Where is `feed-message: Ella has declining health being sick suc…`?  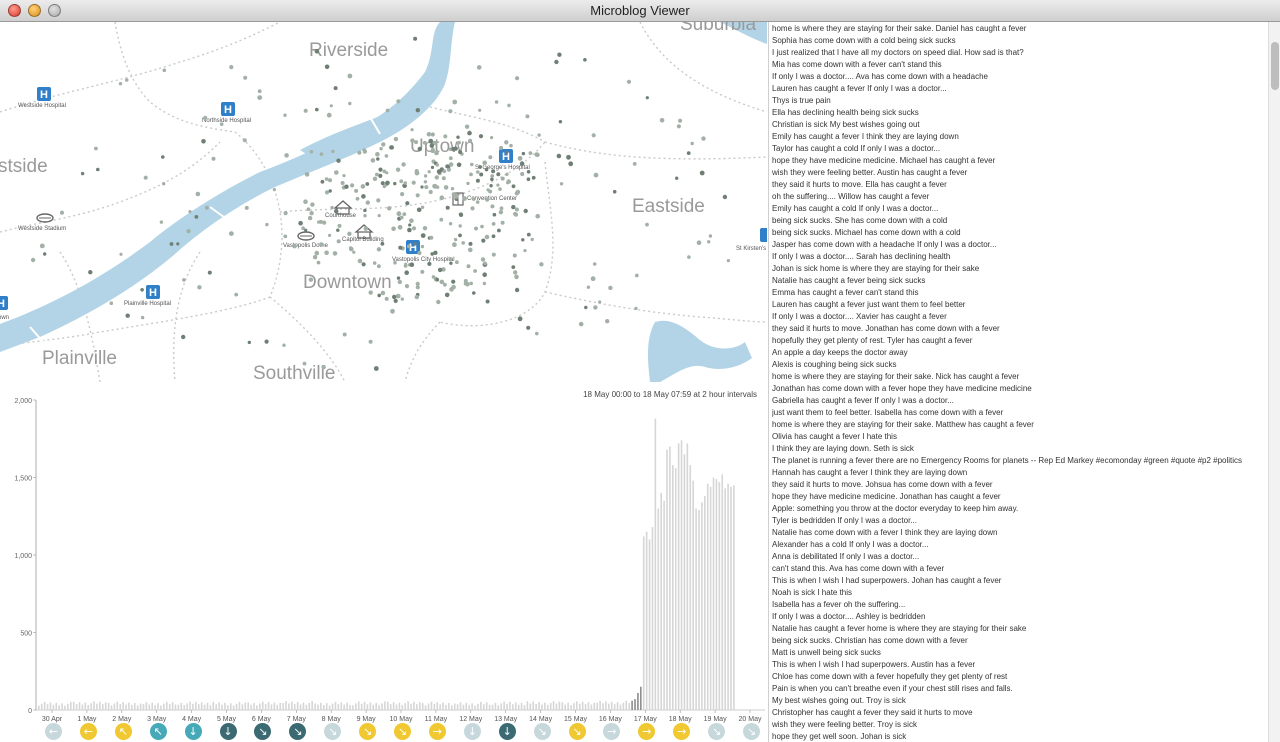
feed-message: Ella has declining health being sick suc… is located at coordinates (1019, 113).